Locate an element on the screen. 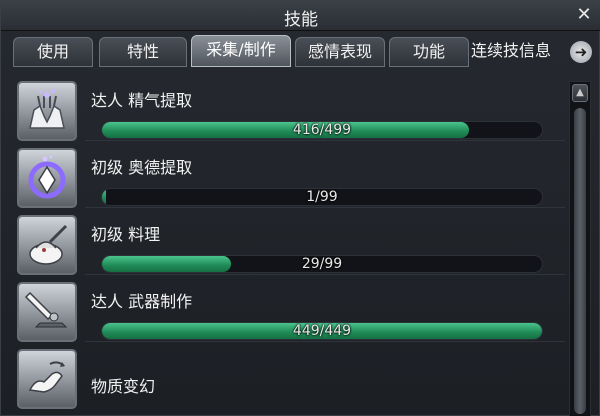 This screenshot has height=416, width=600. arrow-right-icon: ➜ is located at coordinates (581, 52).